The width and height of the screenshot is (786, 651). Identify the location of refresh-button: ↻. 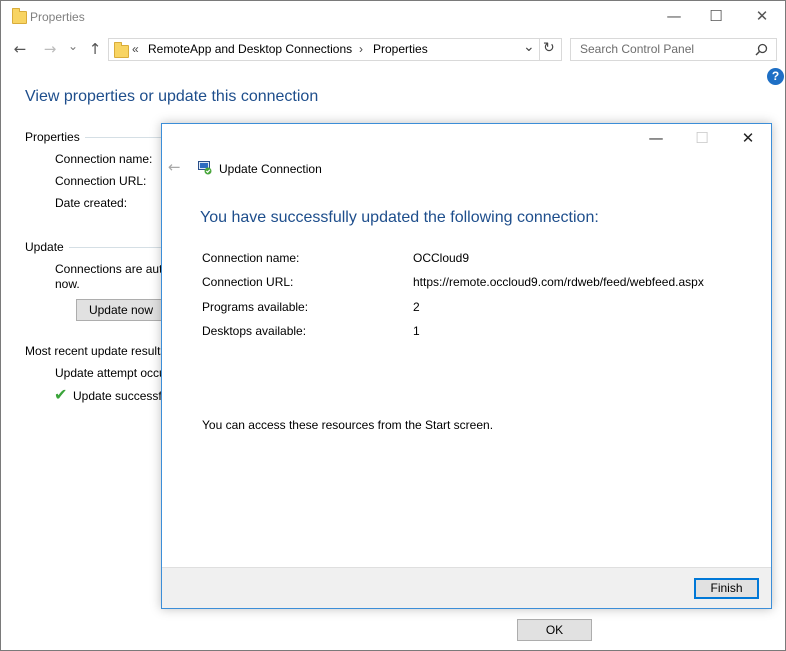
(549, 48).